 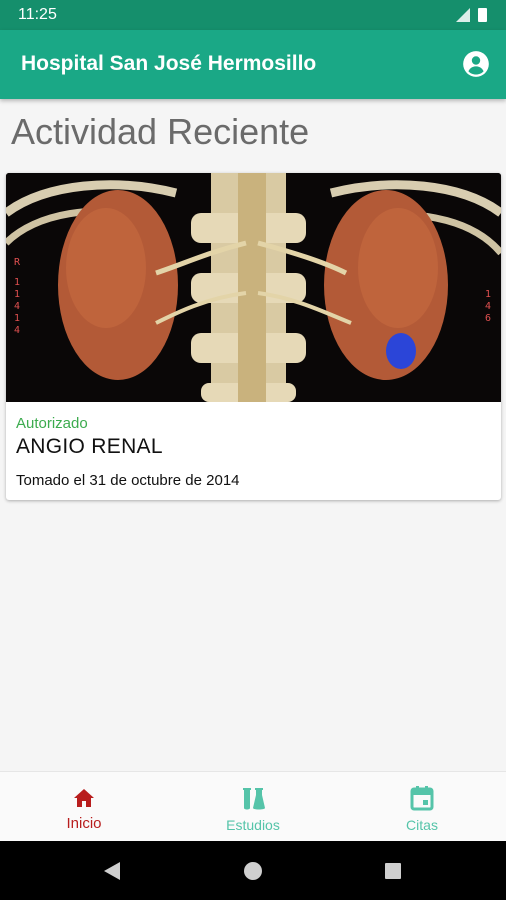 I want to click on recents-icon, so click(x=393, y=871).